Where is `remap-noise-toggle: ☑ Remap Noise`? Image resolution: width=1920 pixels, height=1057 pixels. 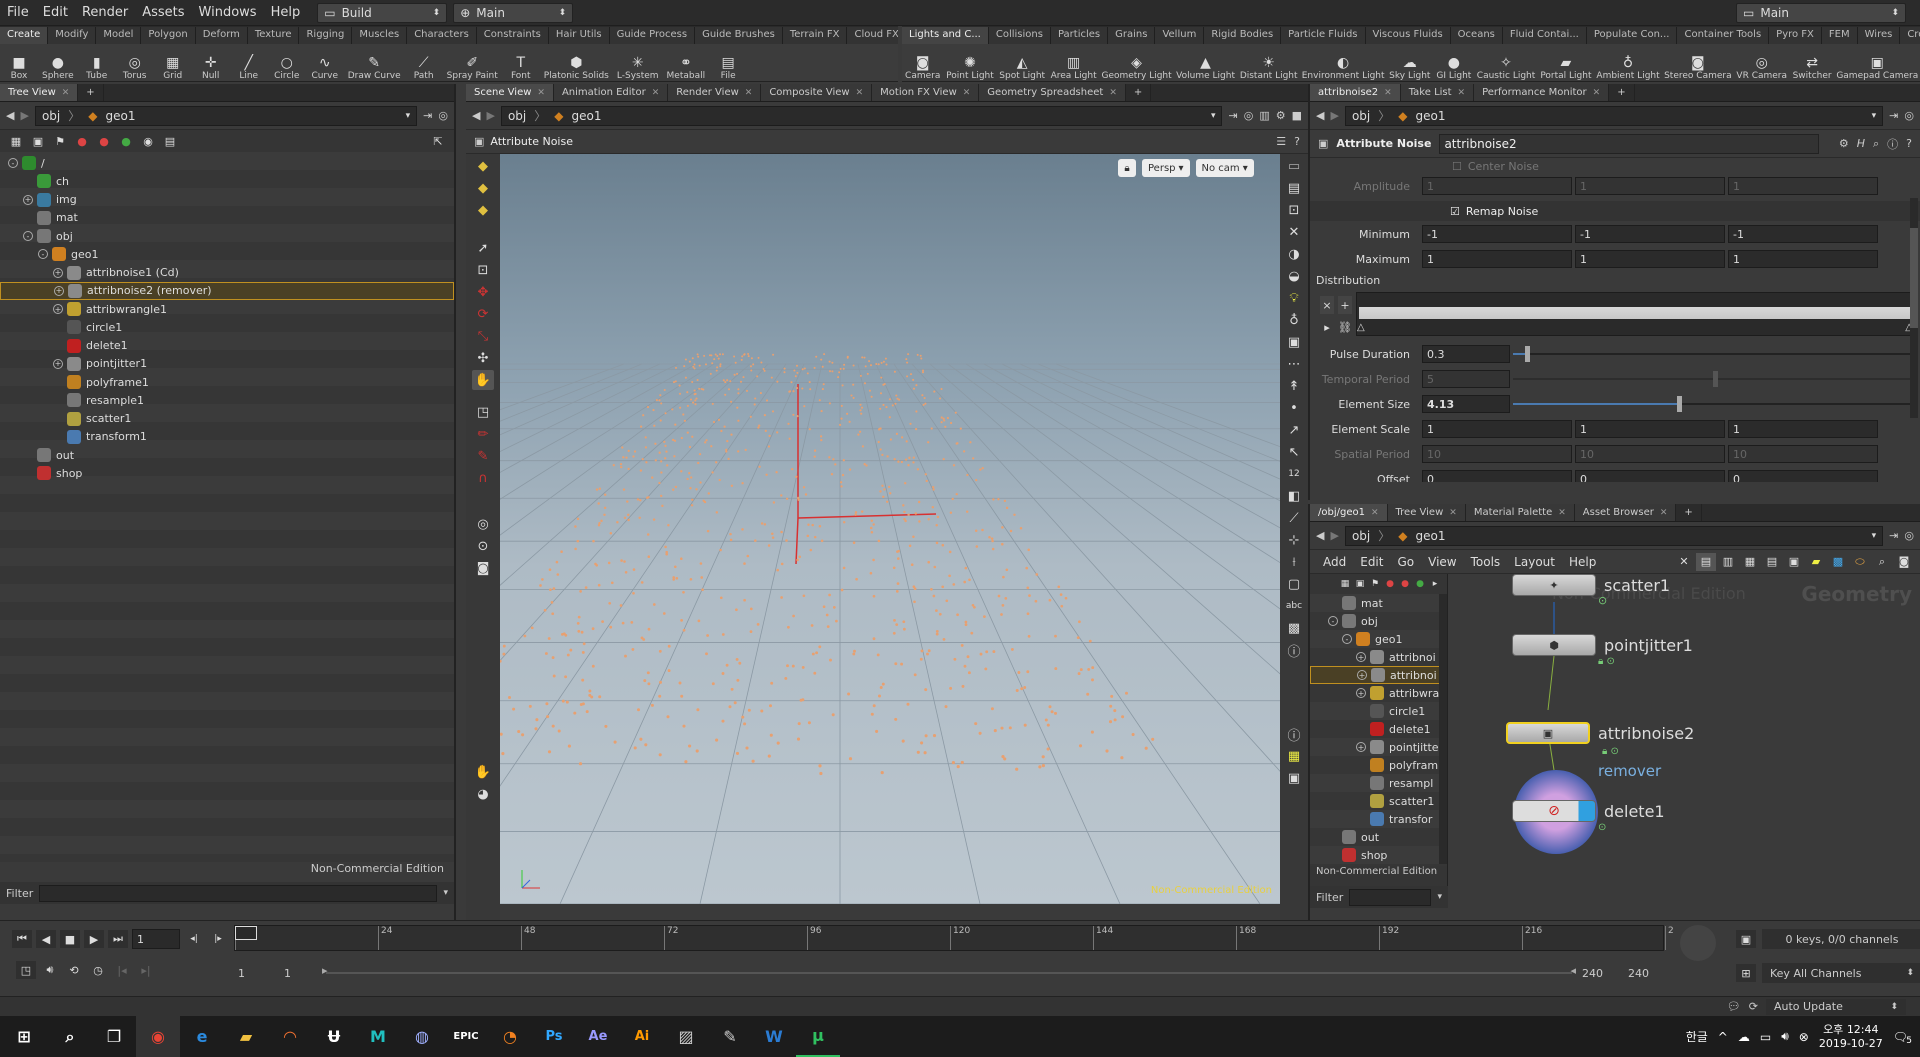 remap-noise-toggle: ☑ Remap Noise is located at coordinates (1615, 211).